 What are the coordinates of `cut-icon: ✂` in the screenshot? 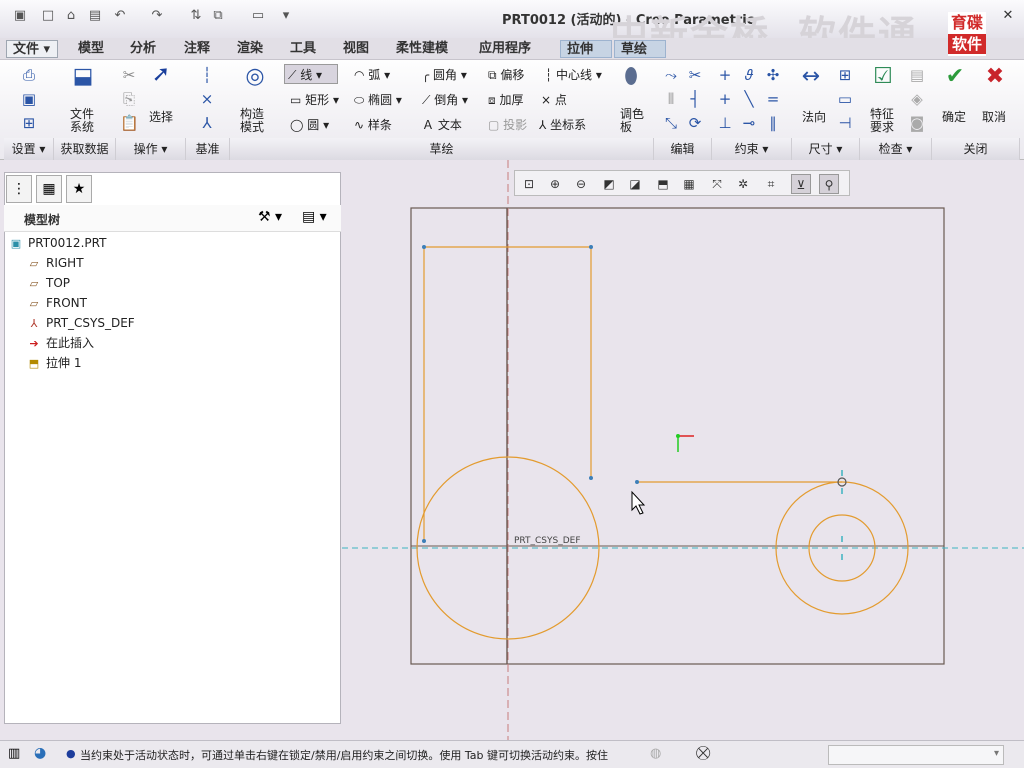 It's located at (129, 75).